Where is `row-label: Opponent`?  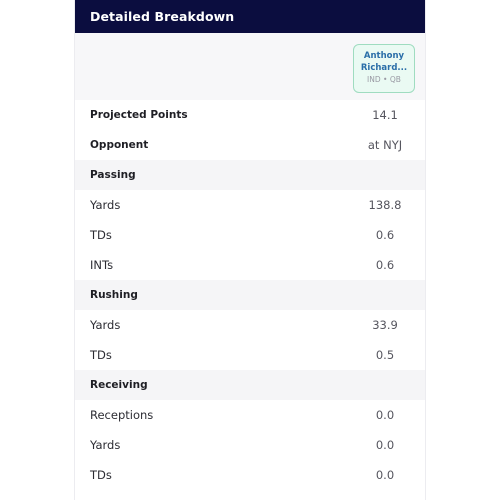 row-label: Opponent is located at coordinates (119, 145).